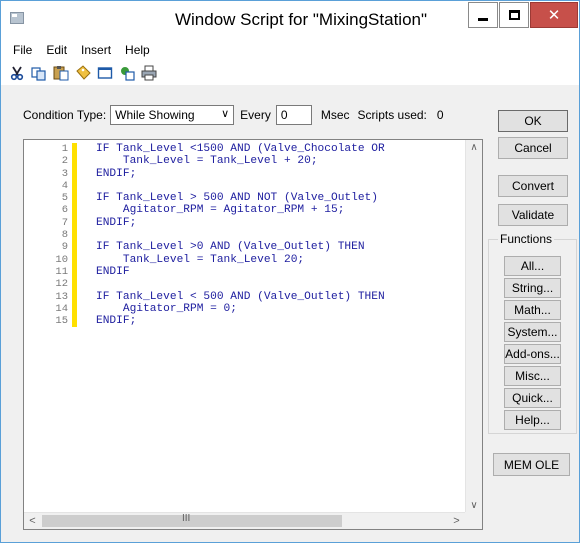  I want to click on horizontal-scrollbar: < III >, so click(244, 520).